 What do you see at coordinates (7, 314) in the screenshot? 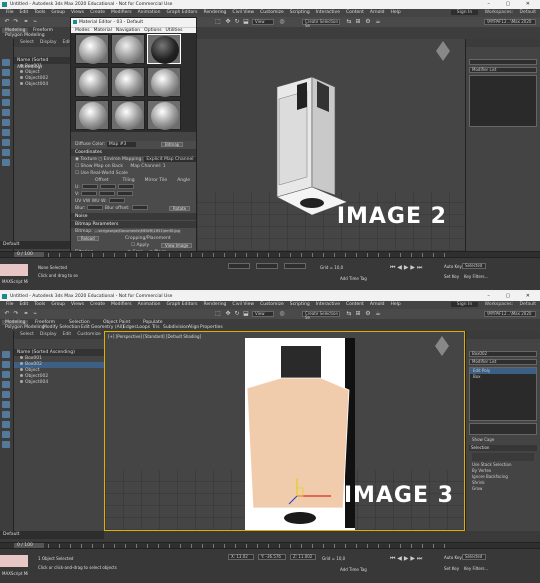
I see `undo-icon: ↶` at bounding box center [7, 314].